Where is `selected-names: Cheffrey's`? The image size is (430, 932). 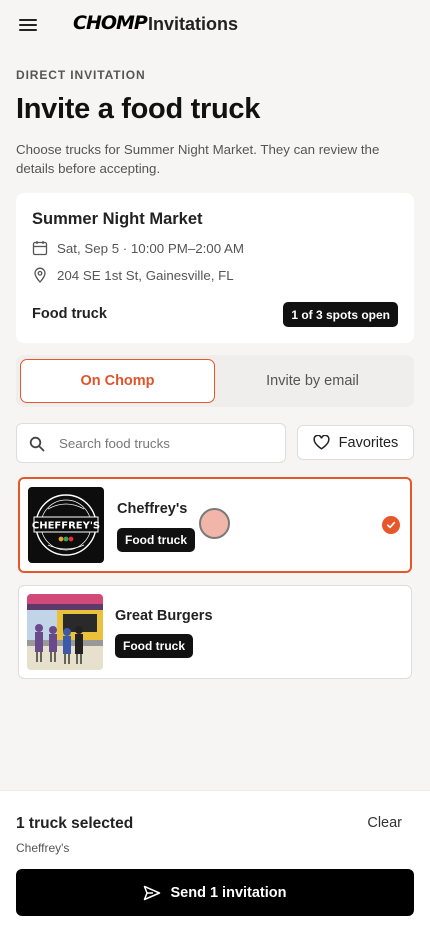 selected-names: Cheffrey's is located at coordinates (43, 848).